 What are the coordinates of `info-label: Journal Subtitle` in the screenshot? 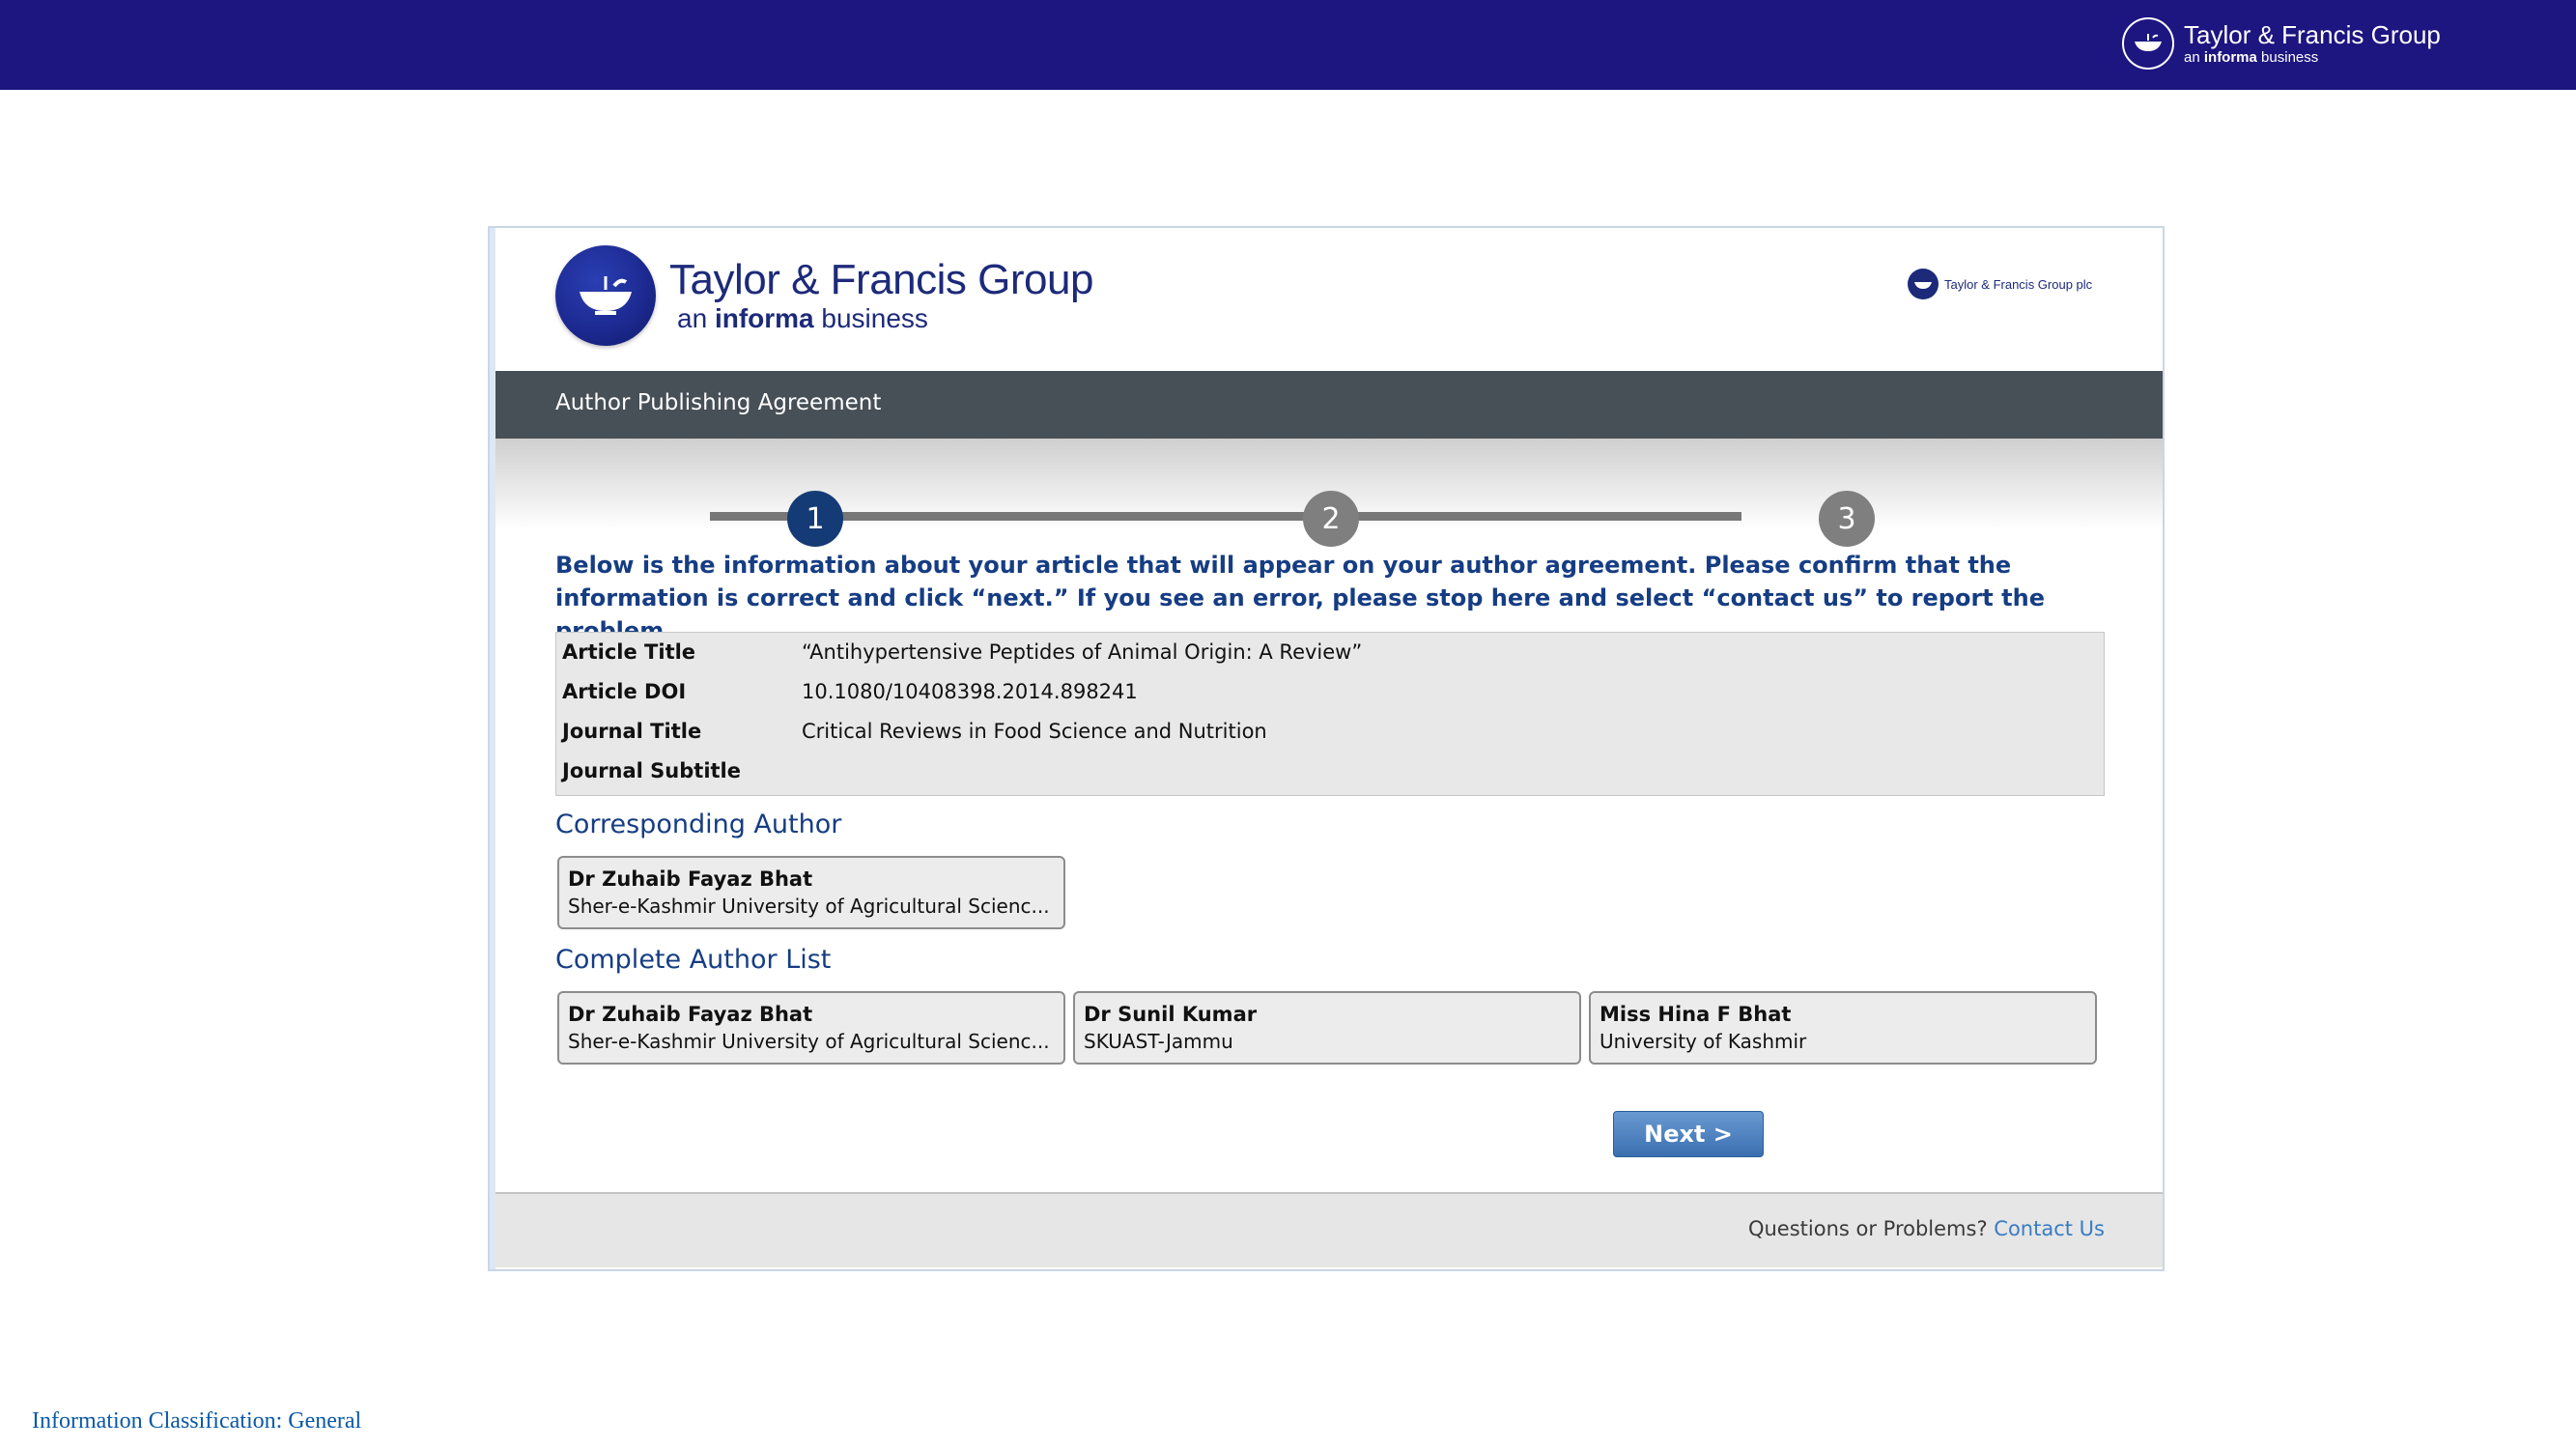 It's located at (652, 770).